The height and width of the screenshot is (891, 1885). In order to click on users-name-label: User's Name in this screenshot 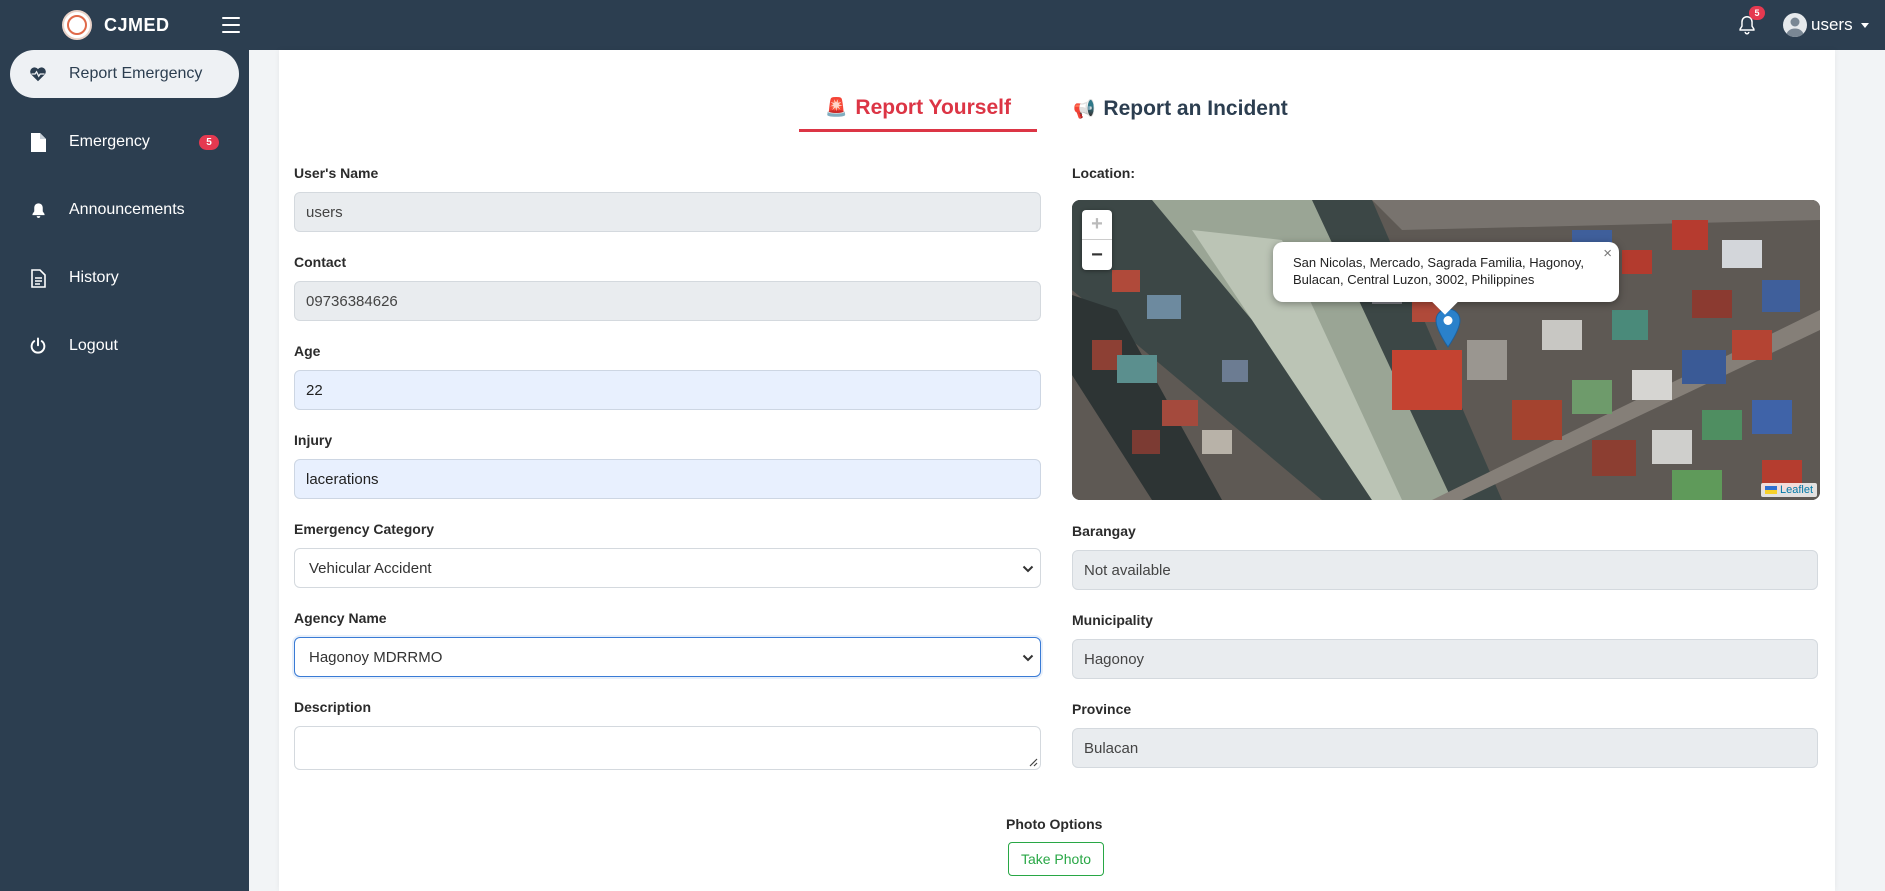, I will do `click(336, 173)`.